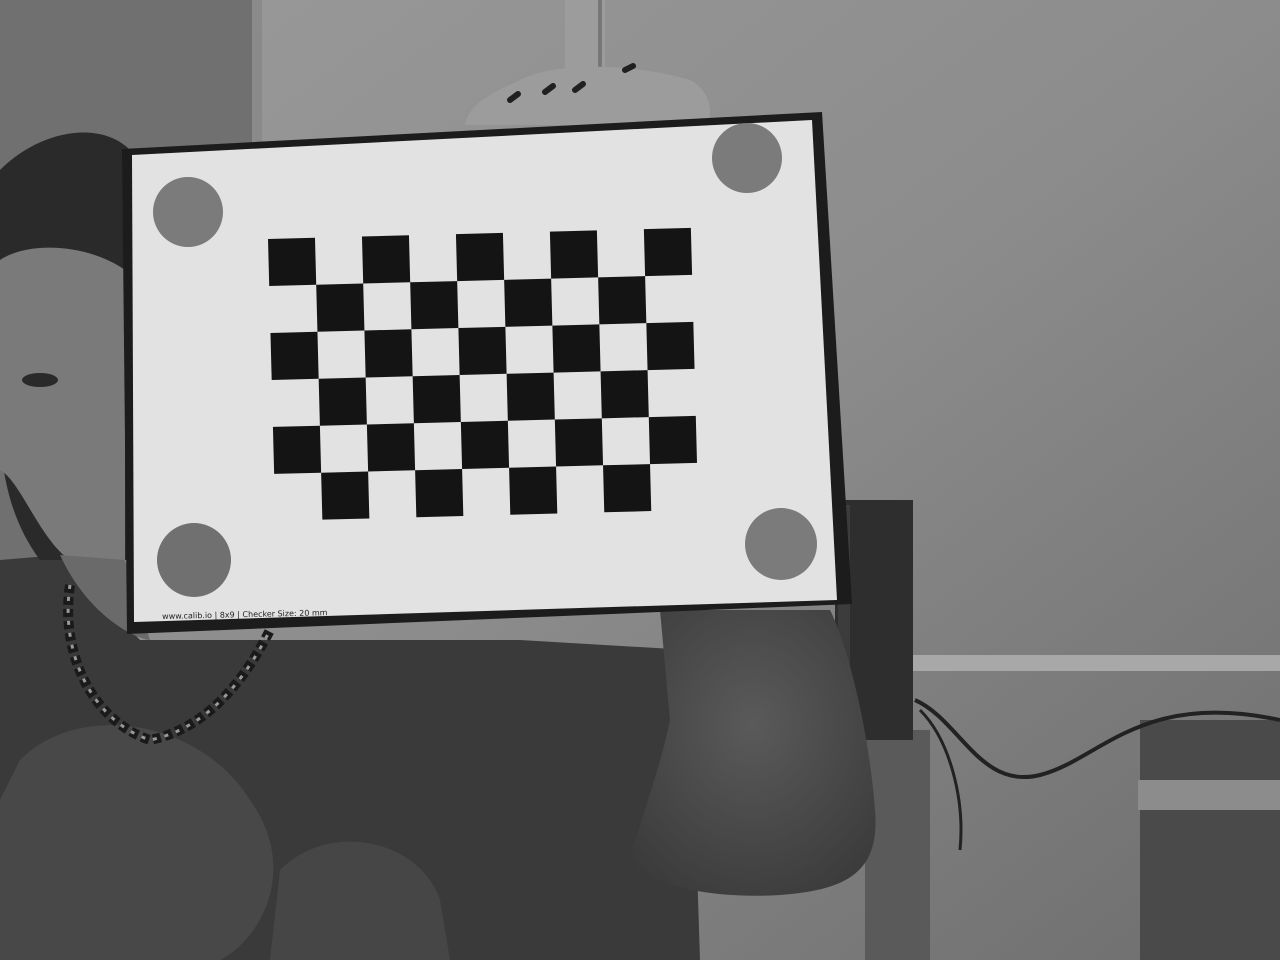 Image resolution: width=1280 pixels, height=960 pixels. What do you see at coordinates (1095, 663) in the screenshot?
I see `shelf-rail` at bounding box center [1095, 663].